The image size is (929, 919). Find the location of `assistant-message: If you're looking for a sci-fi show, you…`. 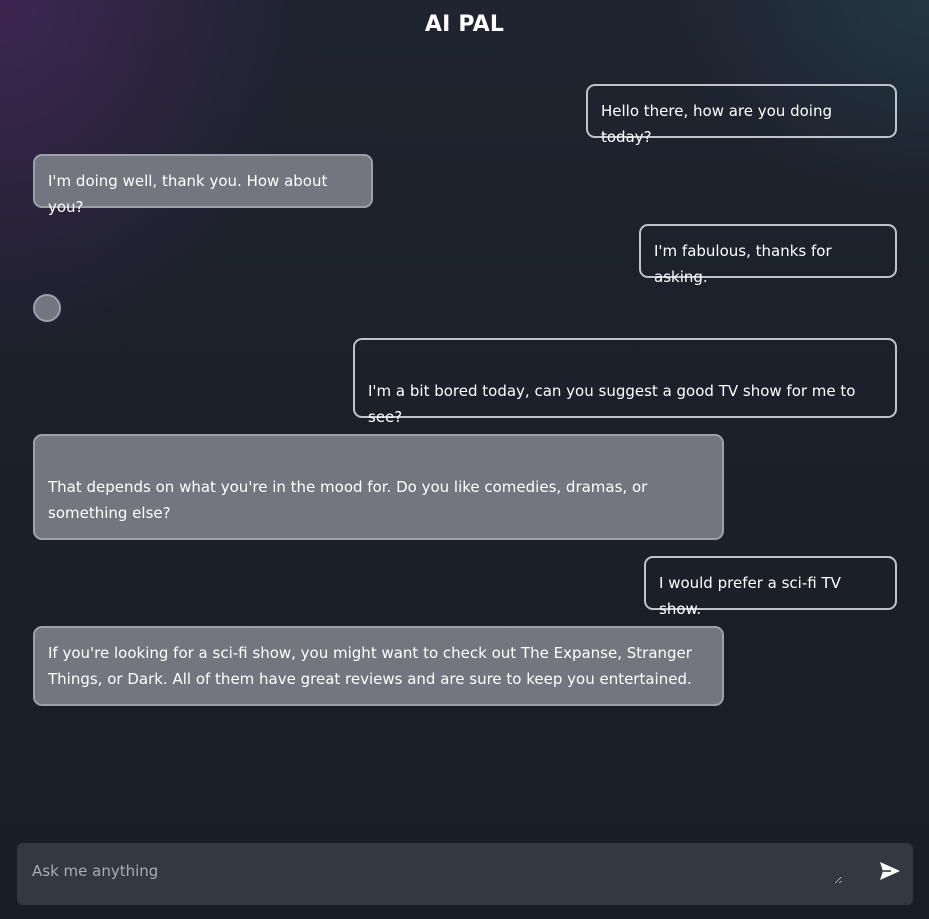

assistant-message: If you're looking for a sci-fi show, you… is located at coordinates (378, 666).